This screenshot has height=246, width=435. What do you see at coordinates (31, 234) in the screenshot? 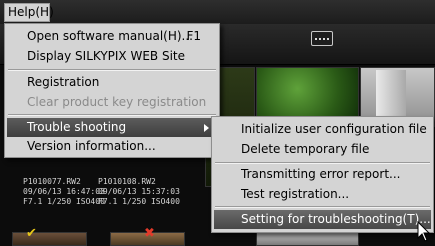
I see `checkmark-flag-icon: ✔` at bounding box center [31, 234].